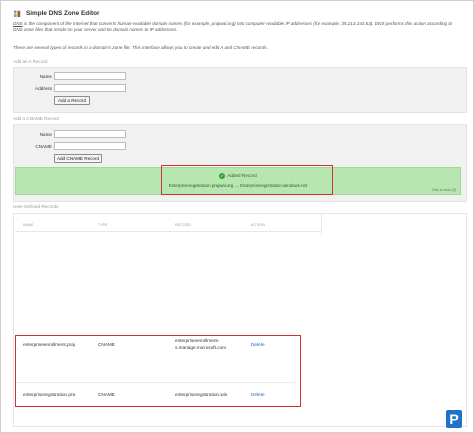  What do you see at coordinates (36, 206) in the screenshot?
I see `records-section-label: User-Defined Records` at bounding box center [36, 206].